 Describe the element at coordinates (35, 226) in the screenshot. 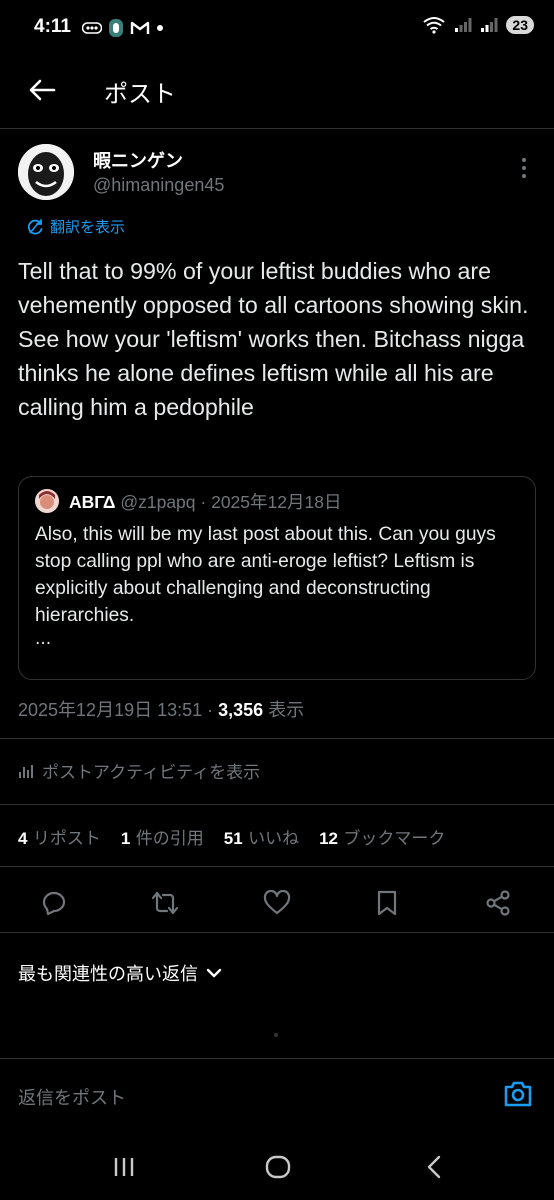

I see `translate-icon` at that location.